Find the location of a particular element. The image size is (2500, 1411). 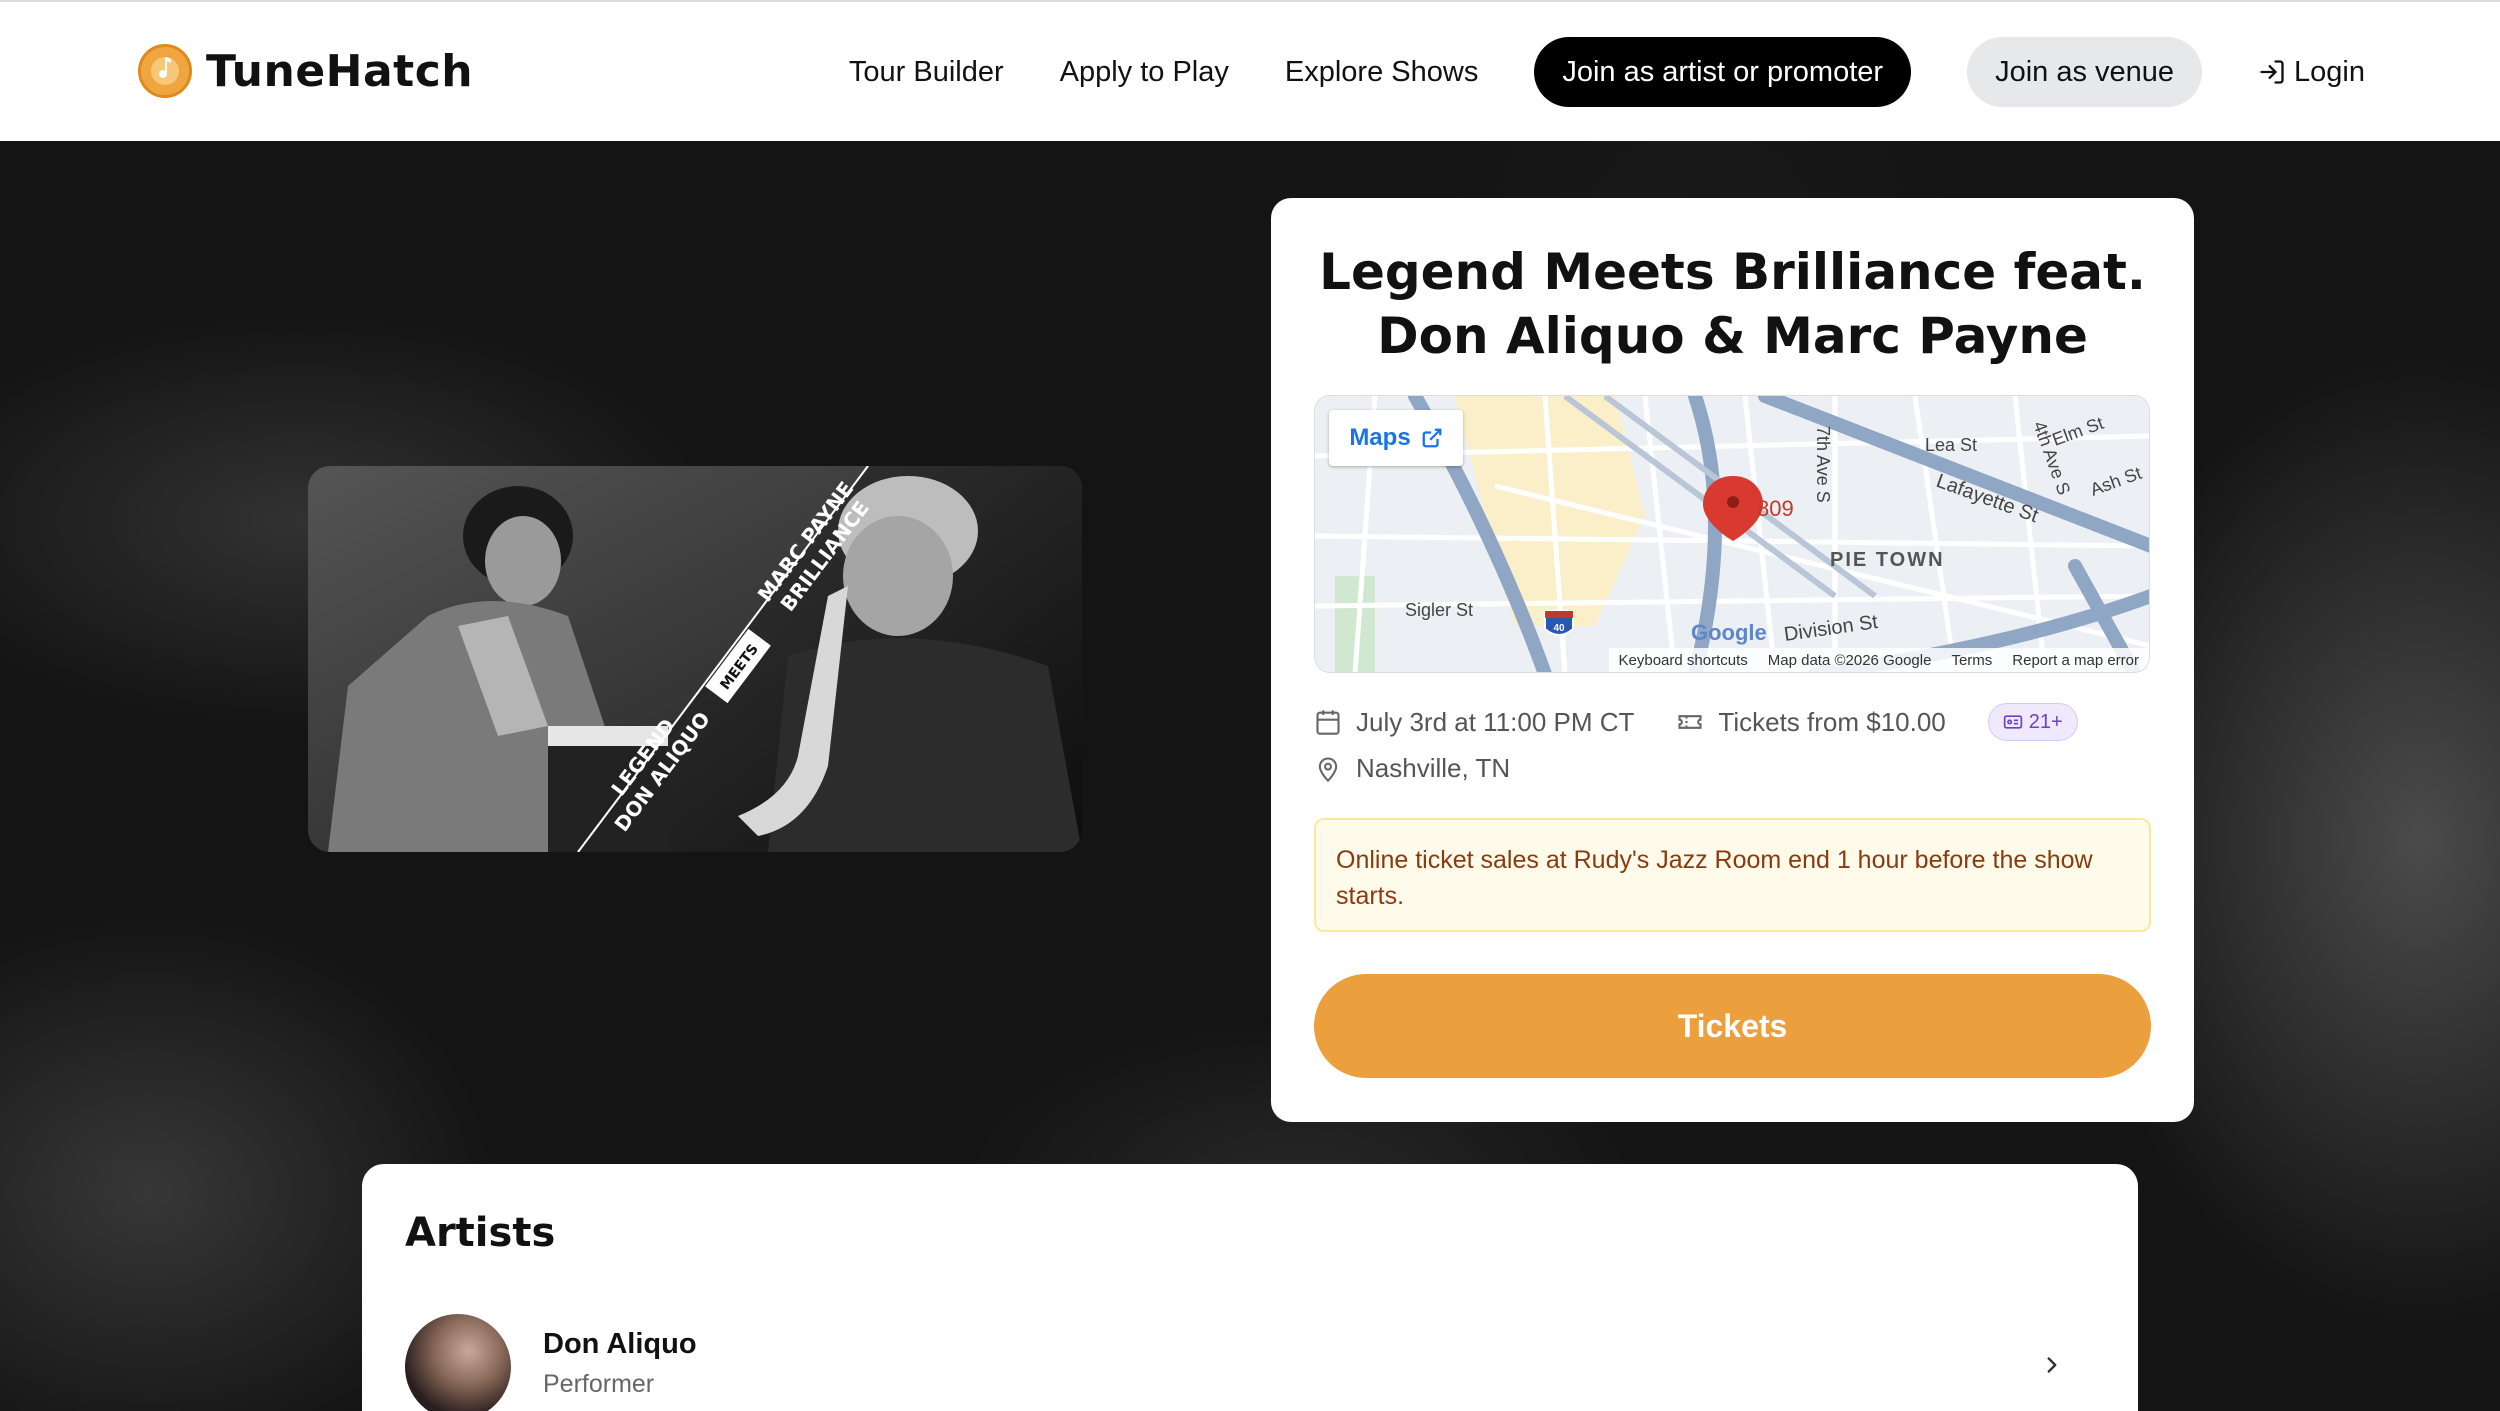

age-restriction-label: 21+ is located at coordinates (2045, 721).